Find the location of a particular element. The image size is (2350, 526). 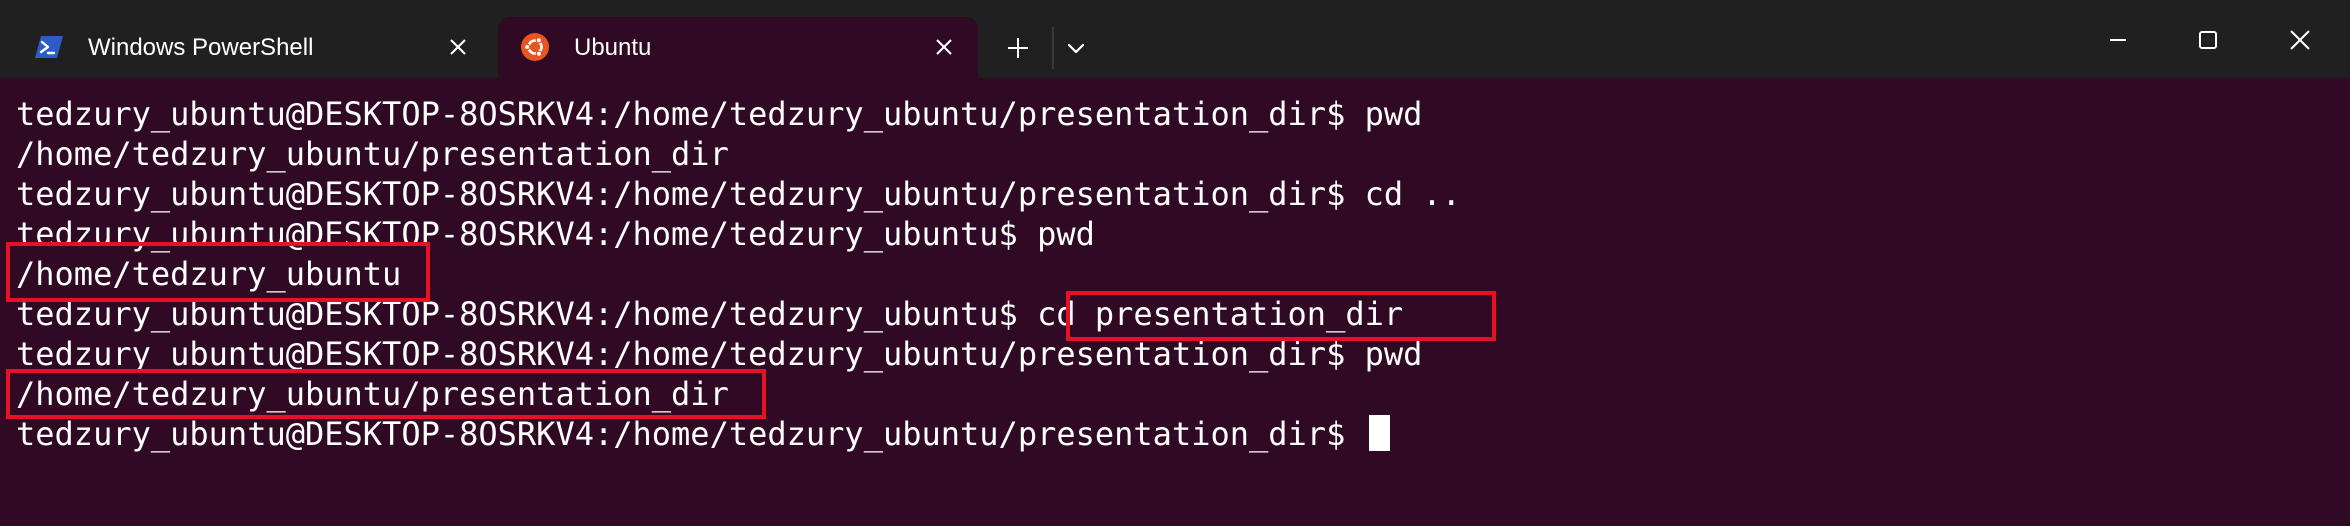

tab-windows-powershell: Windows PowerShell is located at coordinates (252, 47).